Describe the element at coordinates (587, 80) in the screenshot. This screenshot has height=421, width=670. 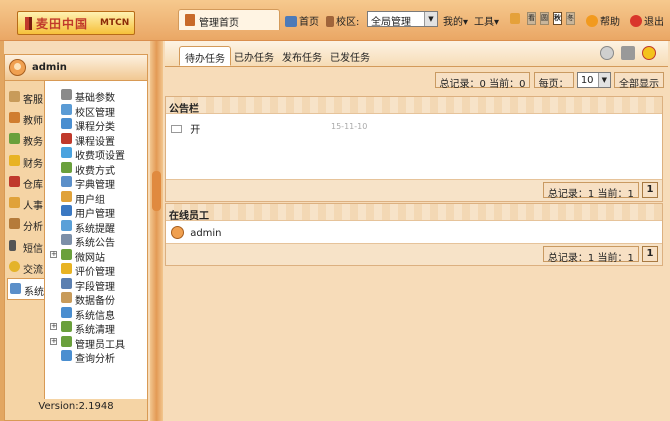
I see `page-size-value: 10` at that location.